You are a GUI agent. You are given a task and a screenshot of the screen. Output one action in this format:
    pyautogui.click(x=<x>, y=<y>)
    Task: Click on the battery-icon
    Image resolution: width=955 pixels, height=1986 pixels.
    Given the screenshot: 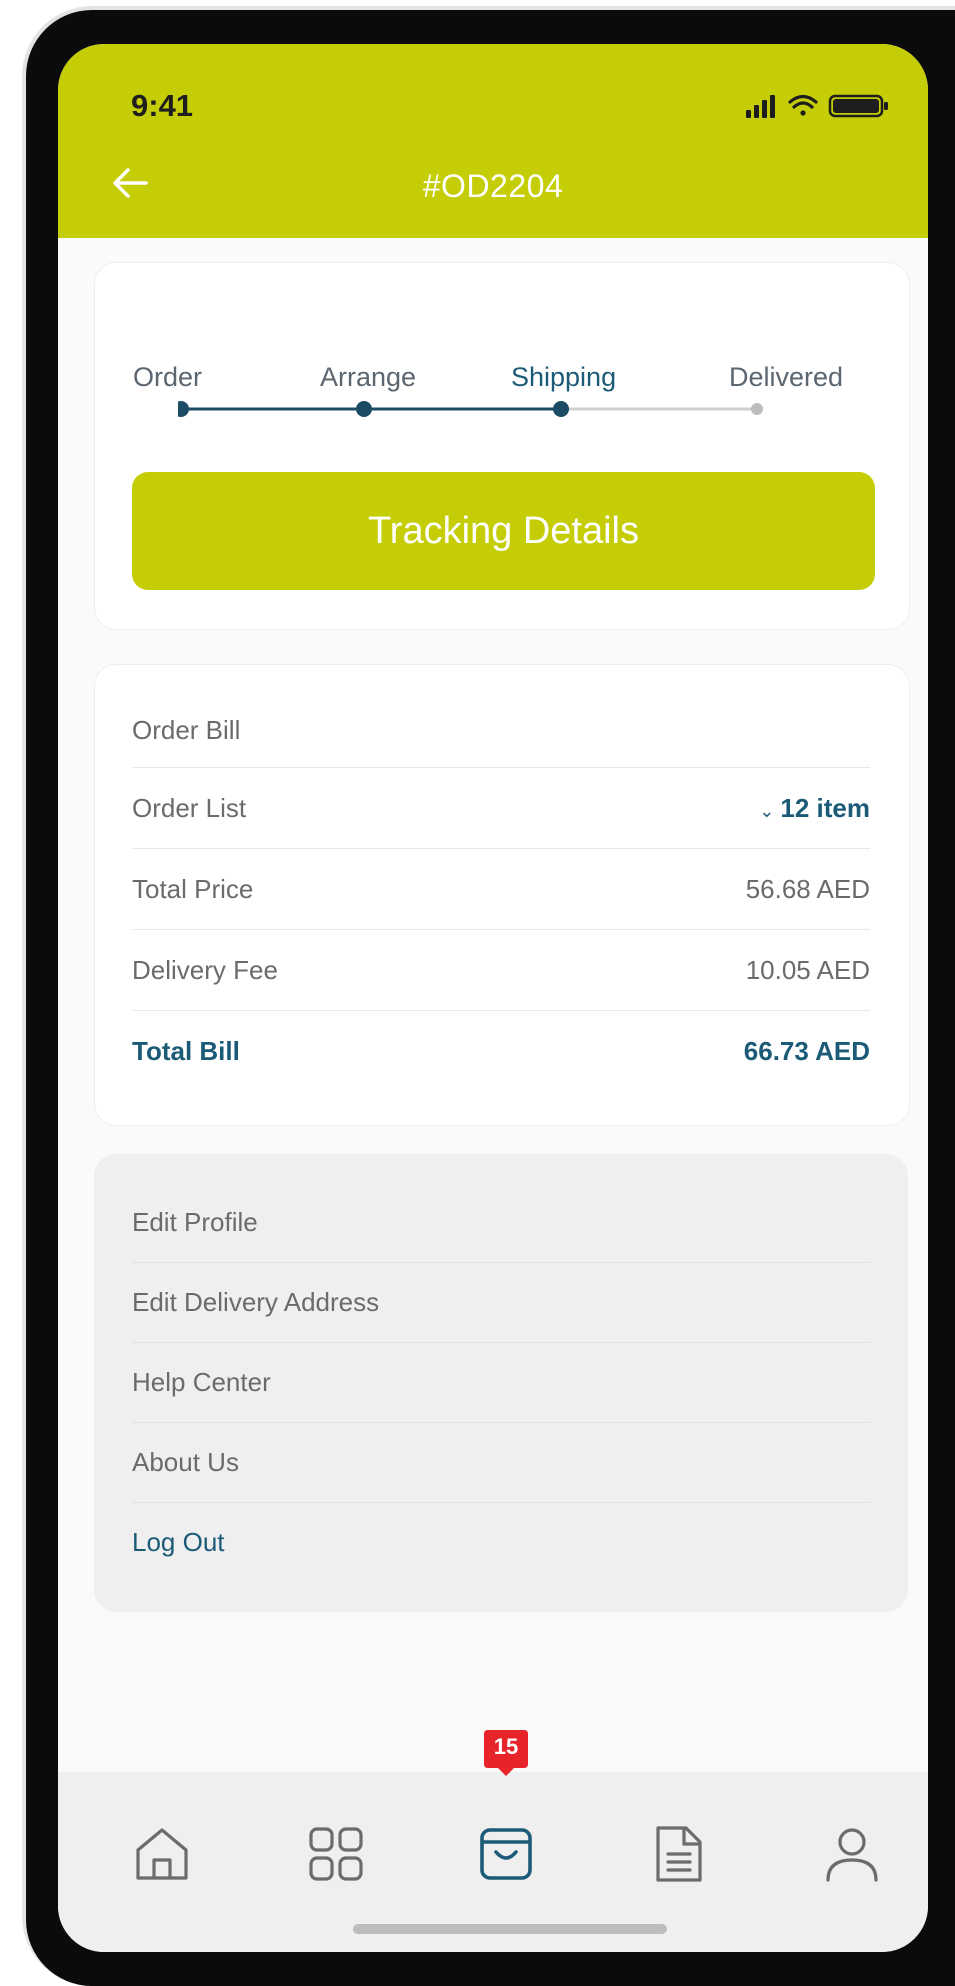 What is the action you would take?
    pyautogui.click(x=858, y=106)
    